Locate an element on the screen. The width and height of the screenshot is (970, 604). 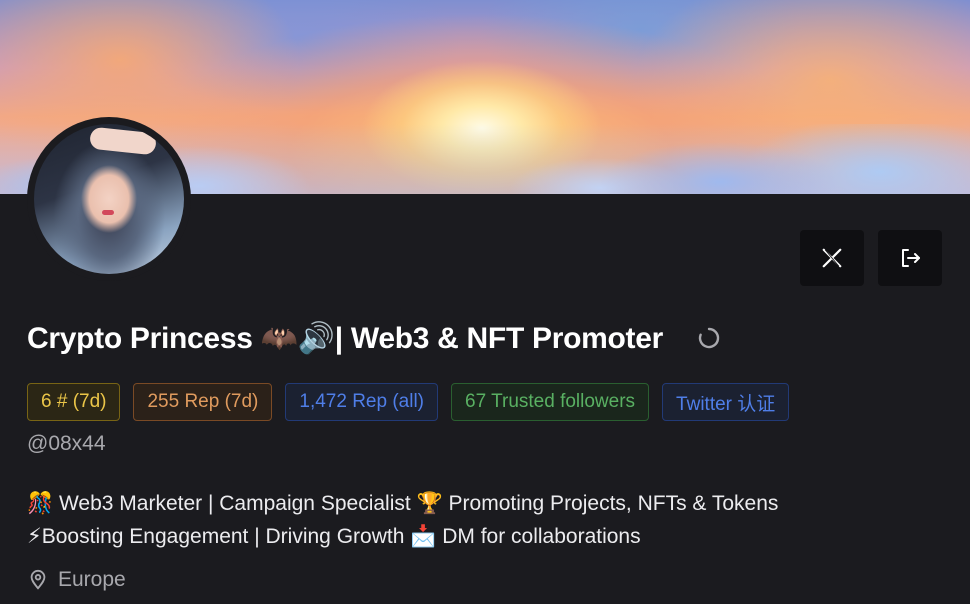
trusted-followers-badge: 67 Trusted followers is located at coordinates (550, 402).